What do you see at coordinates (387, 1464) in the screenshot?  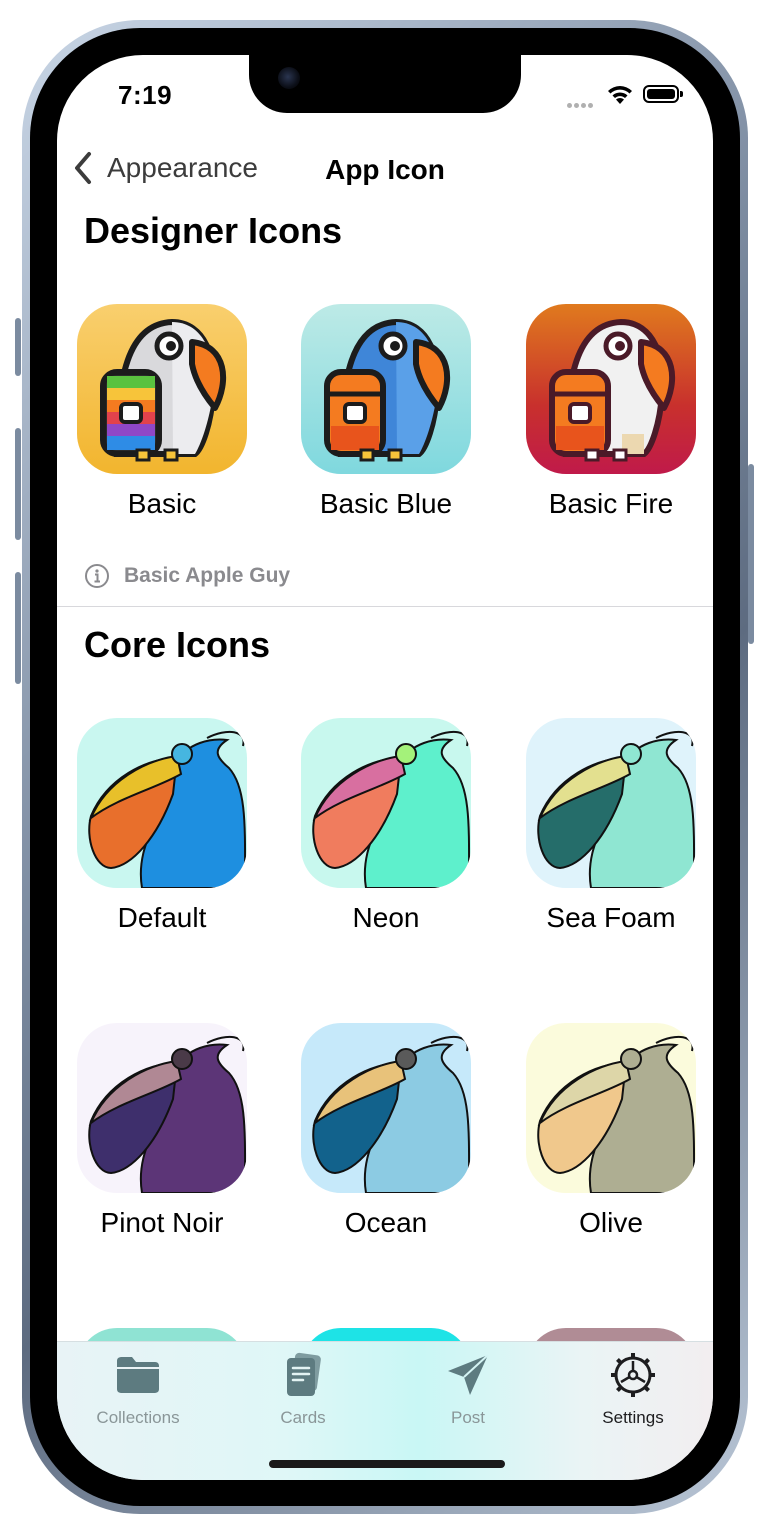 I see `home-indicator` at bounding box center [387, 1464].